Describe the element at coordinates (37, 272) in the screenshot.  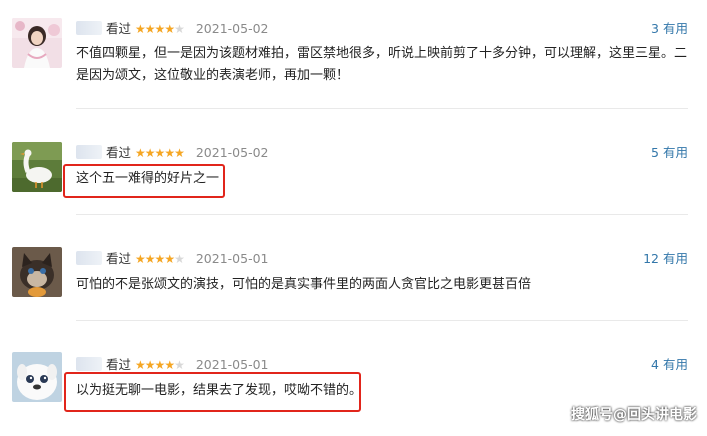
I see `avatar-cat` at that location.